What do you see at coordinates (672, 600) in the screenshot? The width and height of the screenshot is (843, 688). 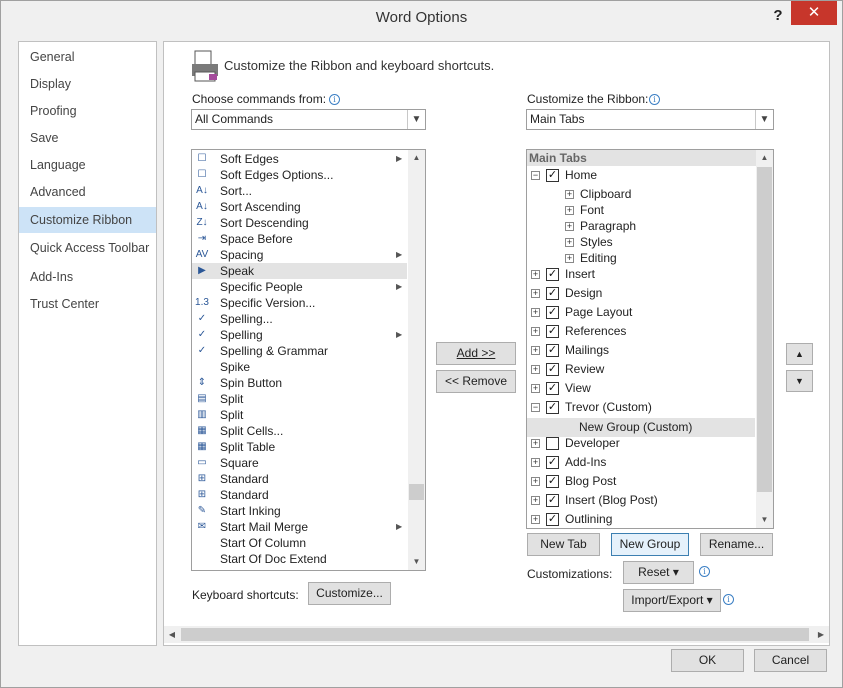 I see `import-export-button: Import/Export ▾` at bounding box center [672, 600].